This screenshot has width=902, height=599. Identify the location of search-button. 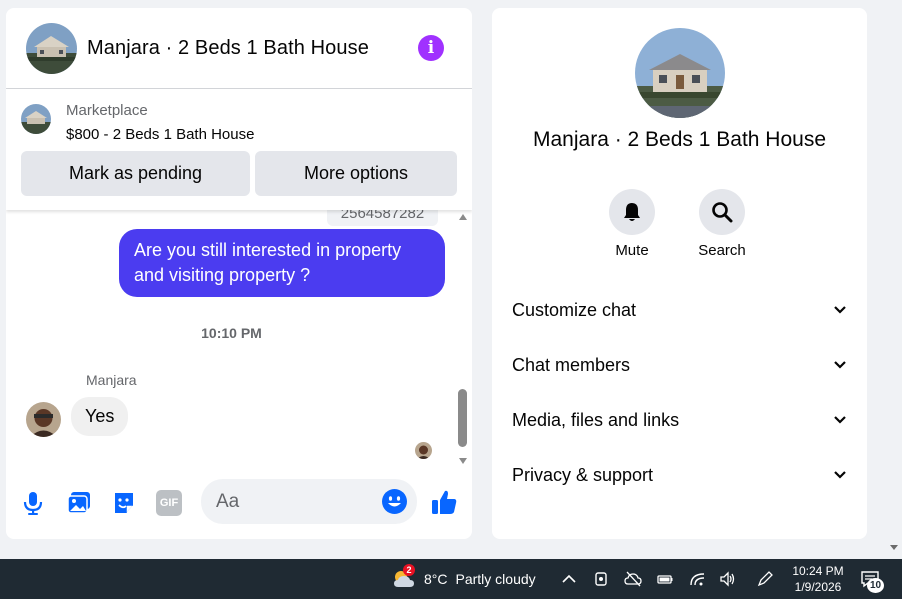
(722, 212).